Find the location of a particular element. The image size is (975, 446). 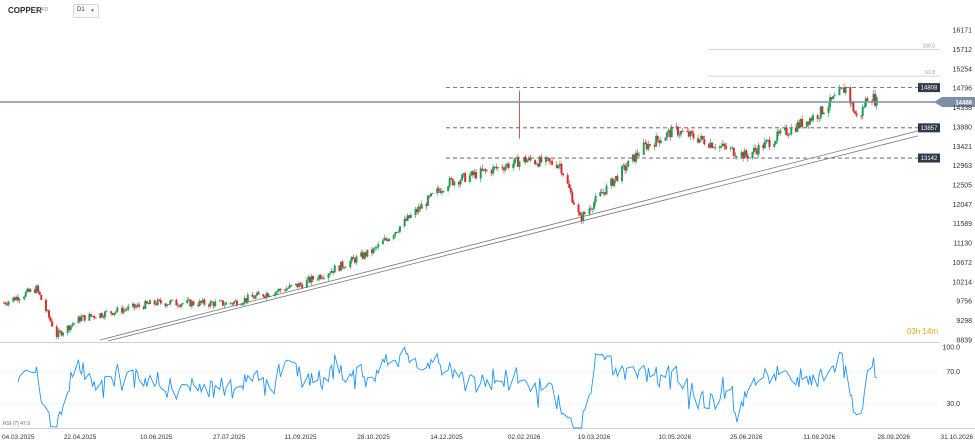

price-tick-label: 13880 is located at coordinates (963, 127).